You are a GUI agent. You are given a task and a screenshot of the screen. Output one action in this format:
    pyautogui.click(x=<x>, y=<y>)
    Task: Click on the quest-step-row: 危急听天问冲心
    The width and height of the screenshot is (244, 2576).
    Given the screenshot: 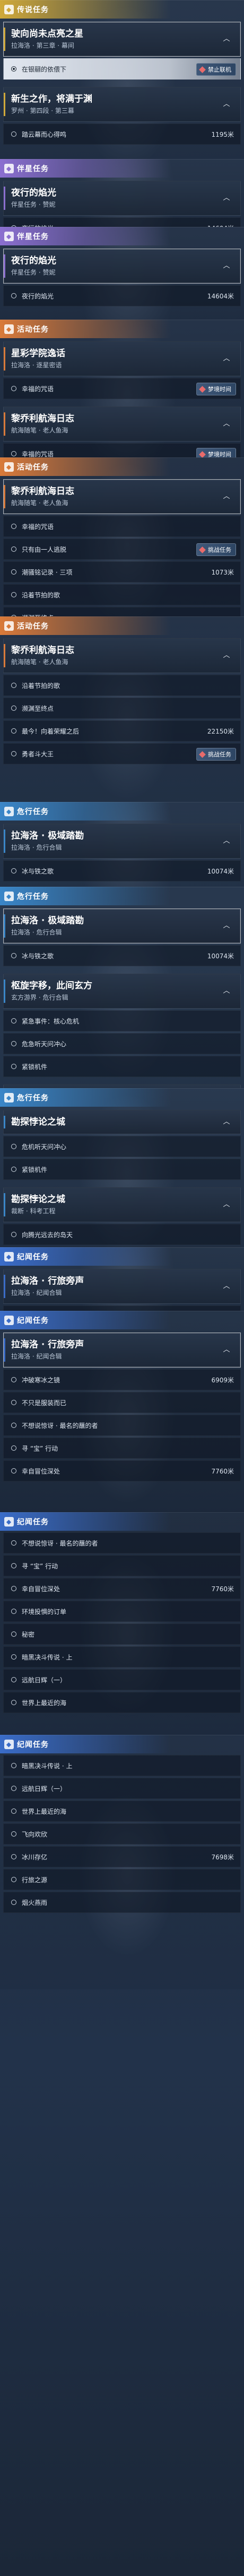 What is the action you would take?
    pyautogui.click(x=122, y=1043)
    